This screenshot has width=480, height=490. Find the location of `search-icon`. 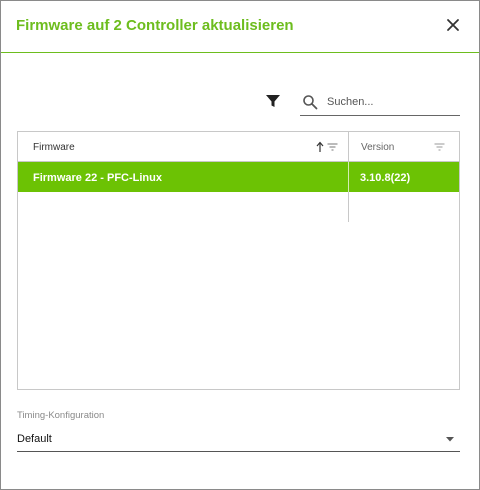

search-icon is located at coordinates (310, 102).